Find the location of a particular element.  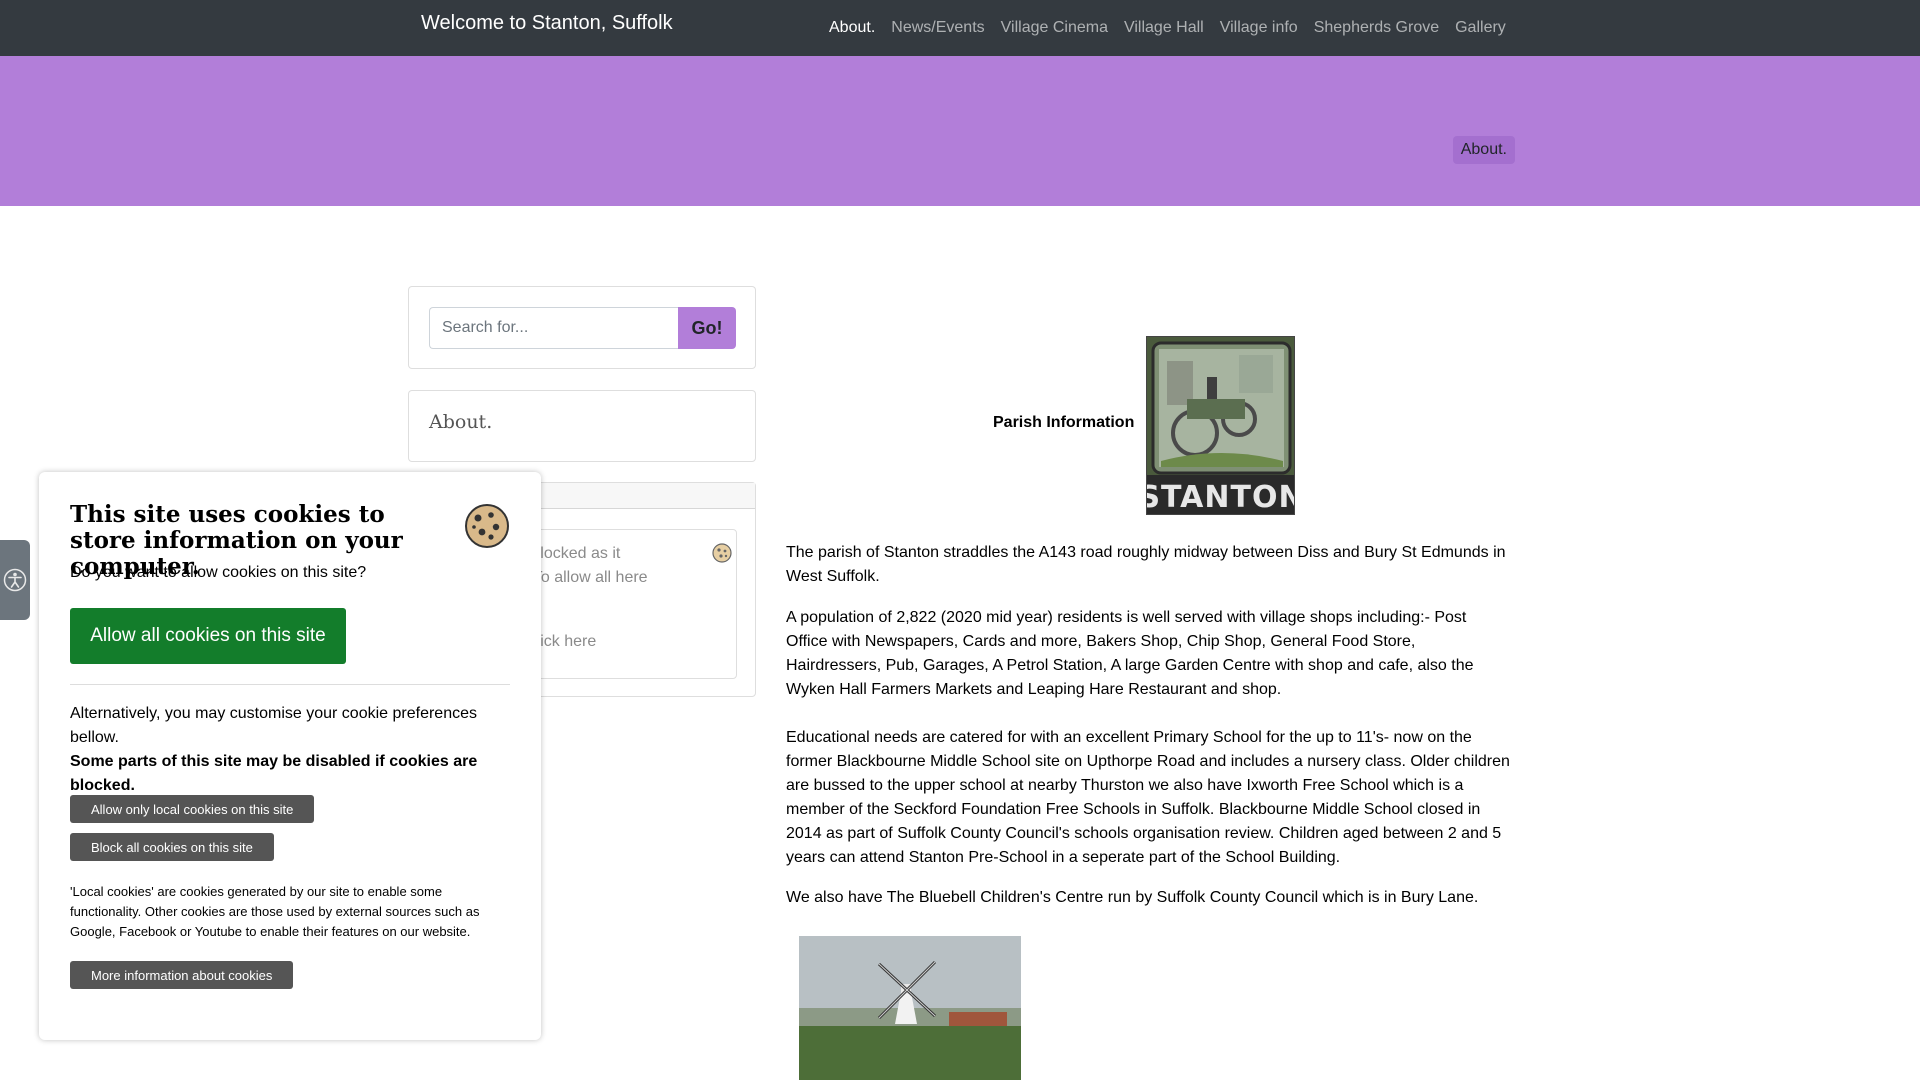

nav-link-news-events: News/Events is located at coordinates (937, 28).